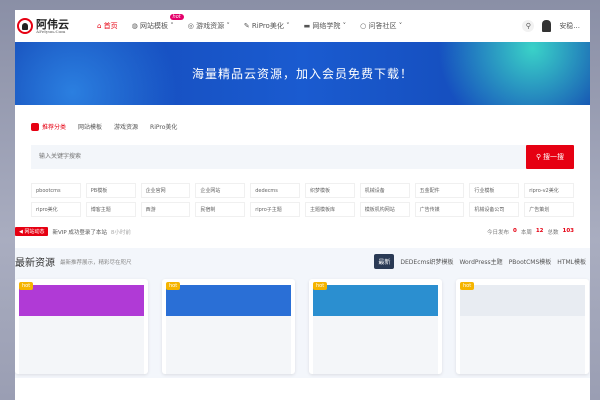 This screenshot has height=400, width=600. What do you see at coordinates (384, 190) in the screenshot?
I see `tag-item: 机械设备` at bounding box center [384, 190].